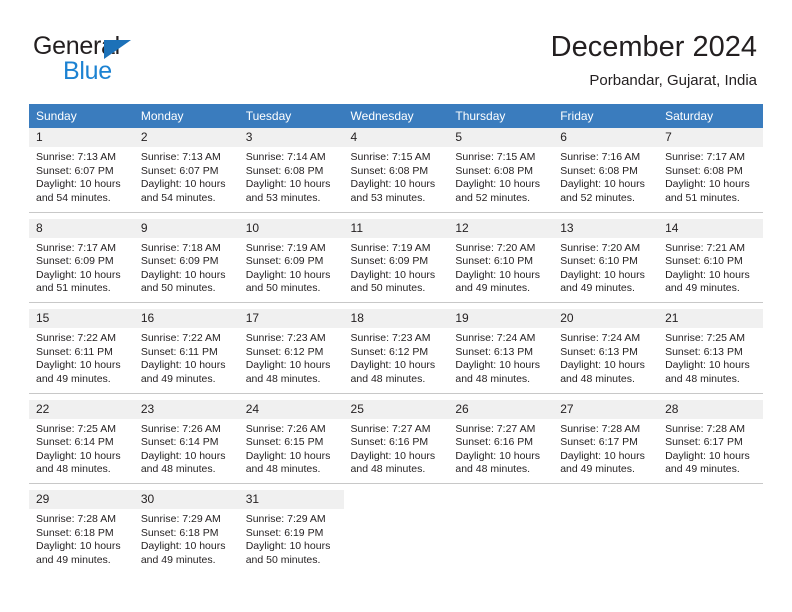 The height and width of the screenshot is (612, 792). I want to click on sunset-time: Sunset: 6:08 PM, so click(704, 170).